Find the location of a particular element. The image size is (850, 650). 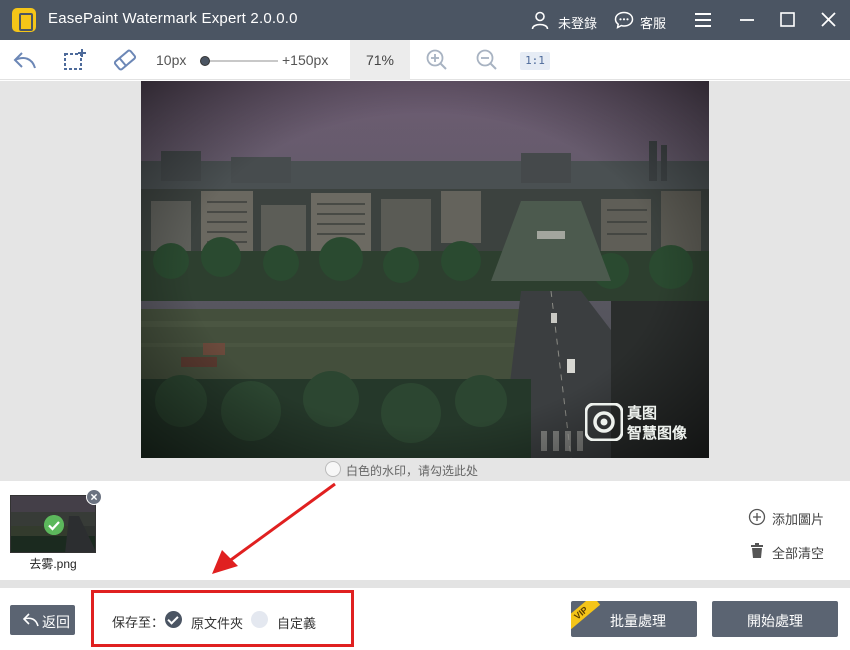

watermark-text-line1: 真图 is located at coordinates (642, 413).